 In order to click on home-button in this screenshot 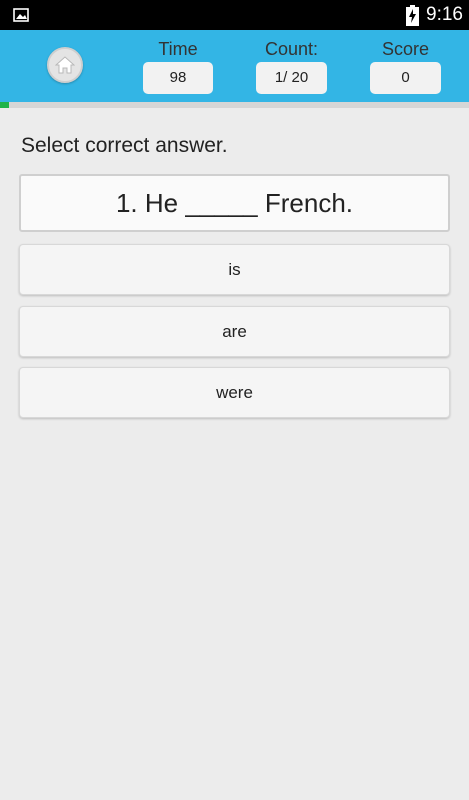, I will do `click(65, 65)`.